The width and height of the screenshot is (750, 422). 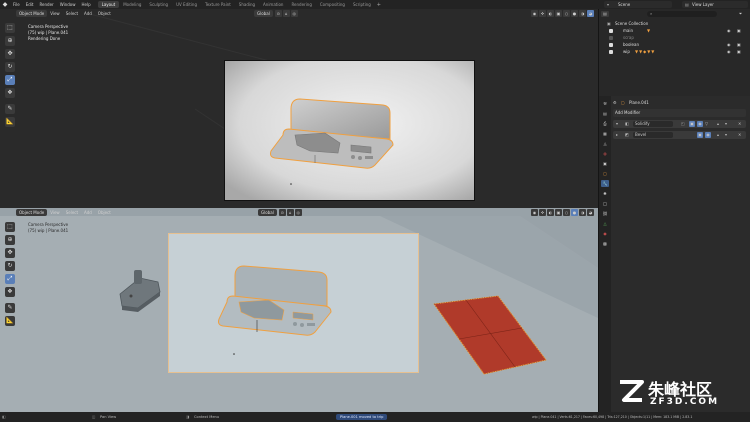 What do you see at coordinates (674, 30) in the screenshot?
I see `outliner-item-main: main ▼ ◉ ▣` at bounding box center [674, 30].